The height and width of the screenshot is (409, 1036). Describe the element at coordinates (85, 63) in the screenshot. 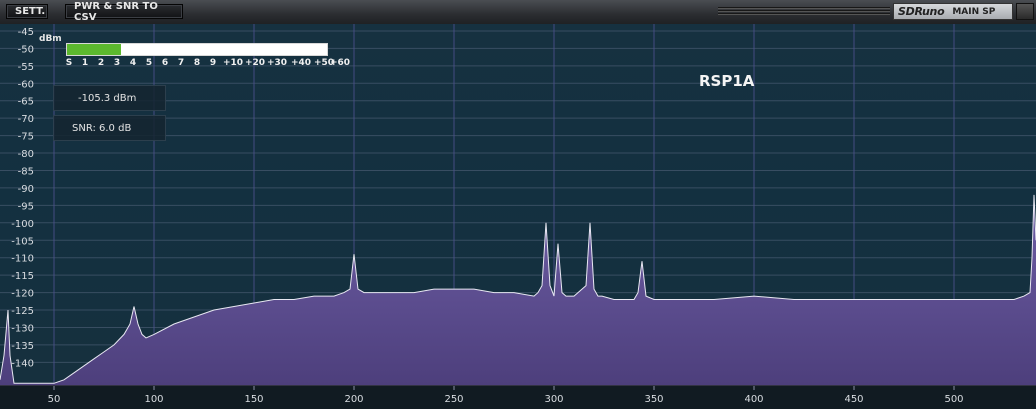

I see `s-meter-scale-label: 1` at that location.